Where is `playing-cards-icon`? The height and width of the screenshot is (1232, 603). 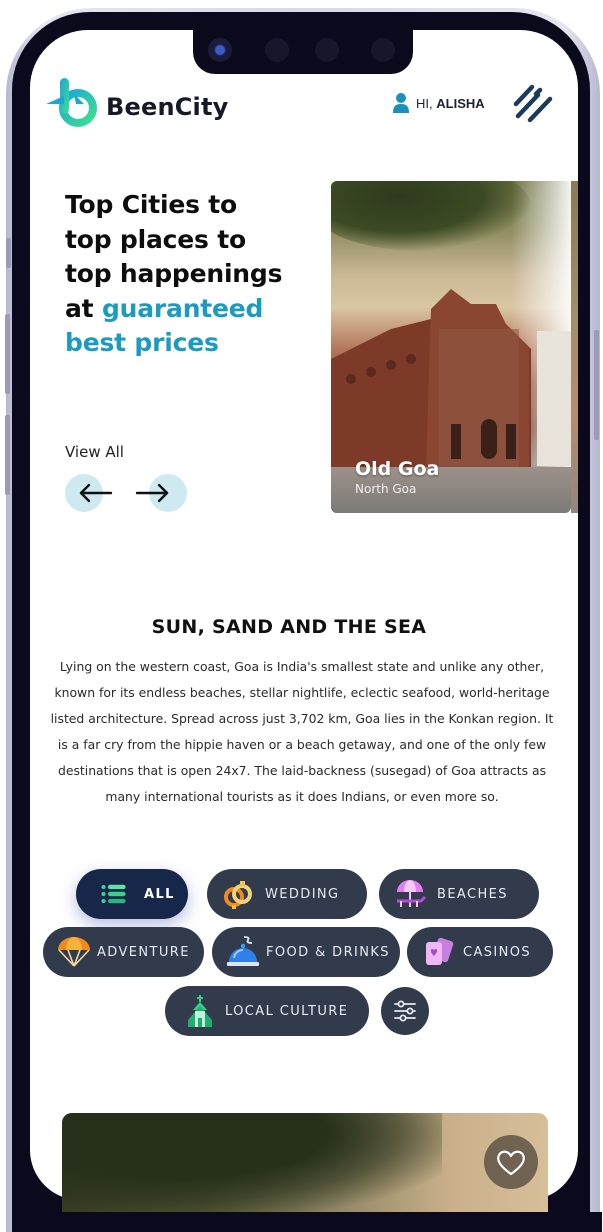 playing-cards-icon is located at coordinates (440, 951).